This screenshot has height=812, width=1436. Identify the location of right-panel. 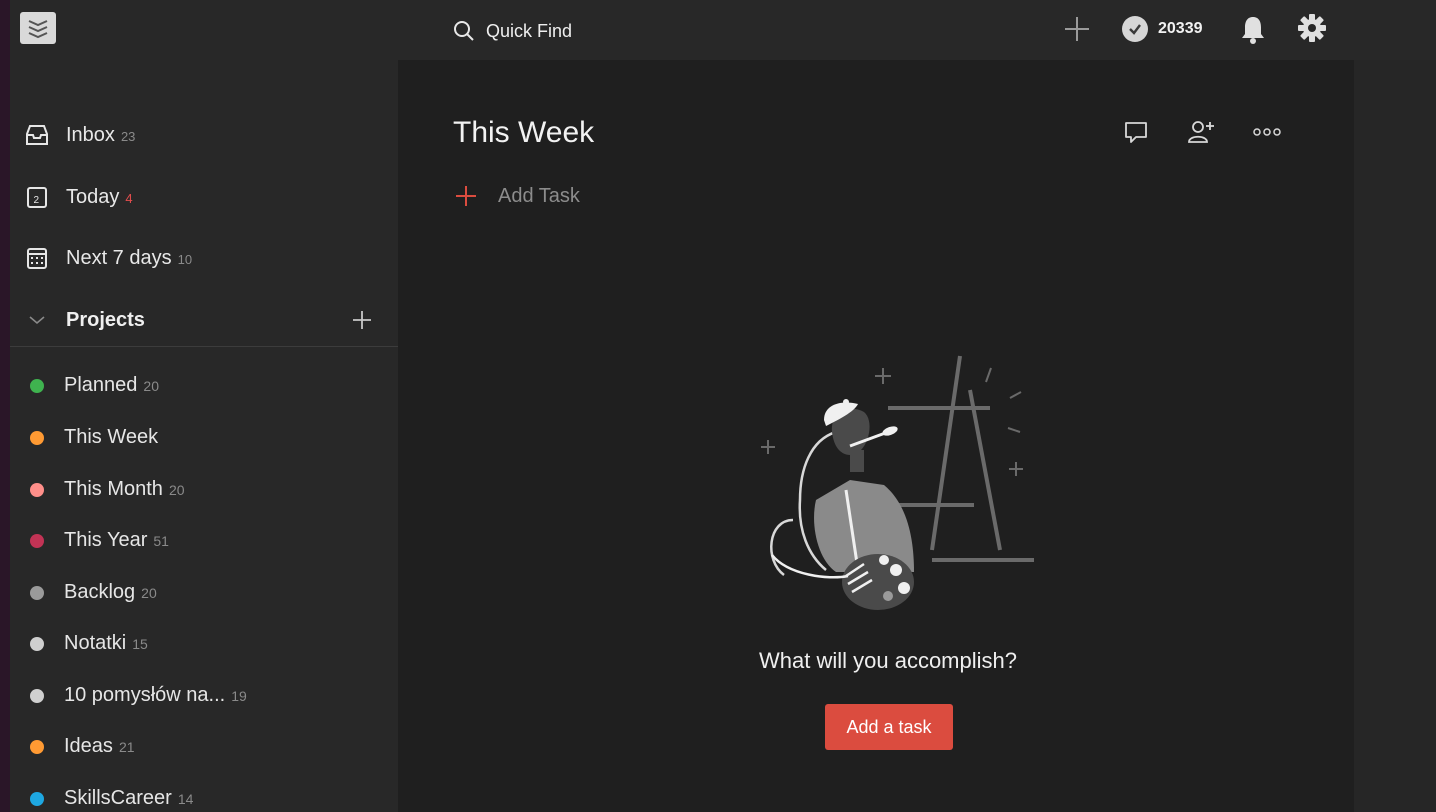
(1395, 436).